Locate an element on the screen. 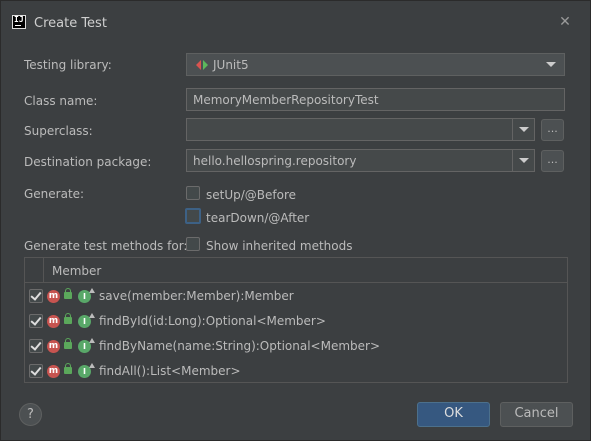  table-row: m I findAll():List<Member> is located at coordinates (296, 371).